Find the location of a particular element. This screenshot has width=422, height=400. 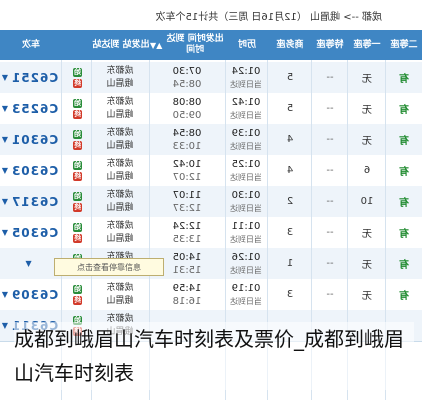

table-row: C6309 ▼ 始终成都东 峨眉山 14:59 16:18 01:19 当日到达 3 -- 无有 is located at coordinates (211, 295).